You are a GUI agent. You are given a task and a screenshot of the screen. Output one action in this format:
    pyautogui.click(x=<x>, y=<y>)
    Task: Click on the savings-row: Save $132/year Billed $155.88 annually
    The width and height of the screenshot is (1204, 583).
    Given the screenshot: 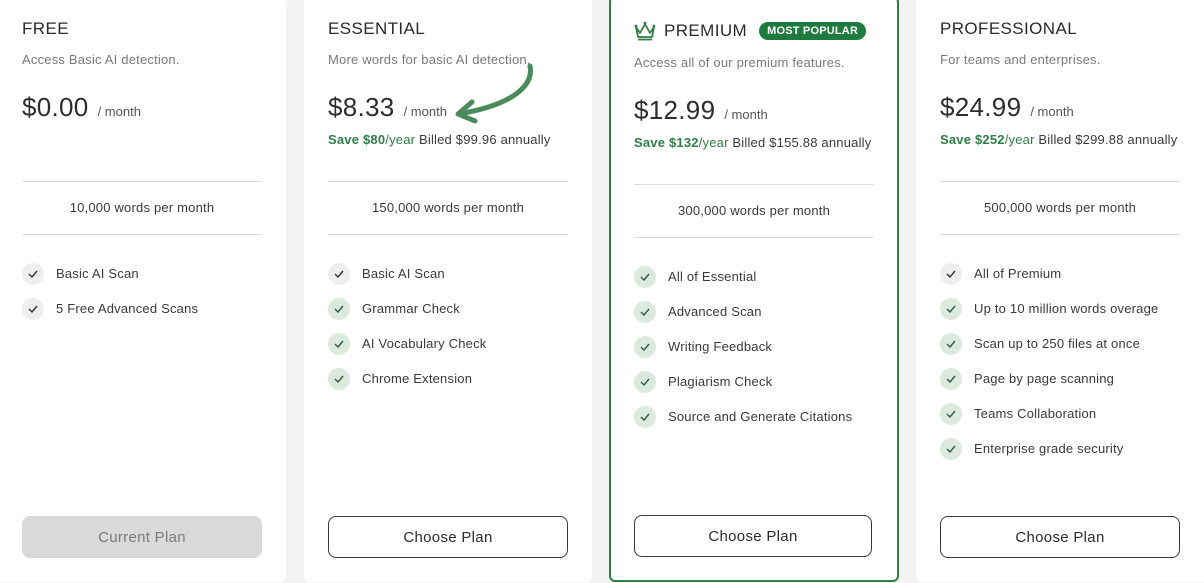 What is the action you would take?
    pyautogui.click(x=752, y=142)
    